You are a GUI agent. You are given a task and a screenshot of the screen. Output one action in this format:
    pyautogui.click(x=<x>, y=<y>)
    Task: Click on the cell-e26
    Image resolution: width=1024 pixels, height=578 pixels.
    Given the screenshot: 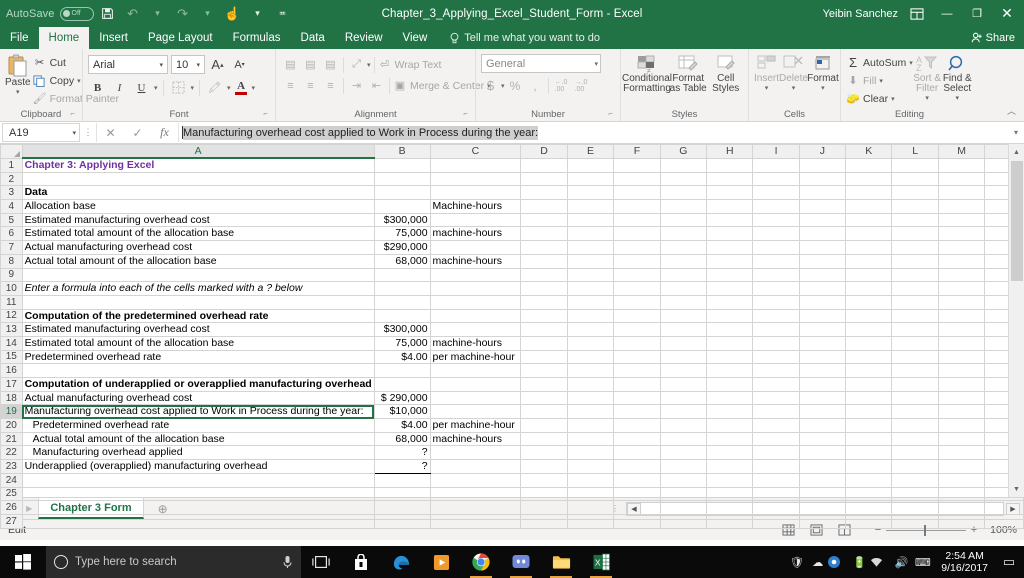 What is the action you would take?
    pyautogui.click(x=590, y=507)
    